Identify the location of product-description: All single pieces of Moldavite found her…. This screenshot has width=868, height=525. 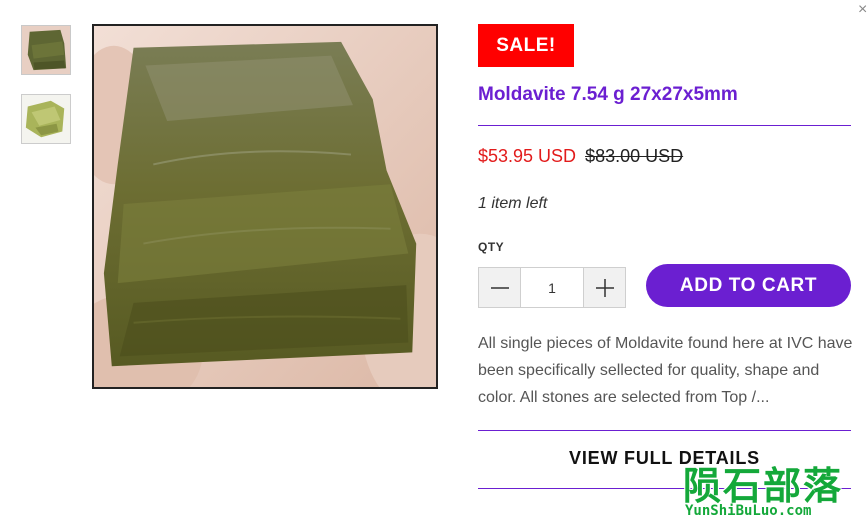
(665, 370).